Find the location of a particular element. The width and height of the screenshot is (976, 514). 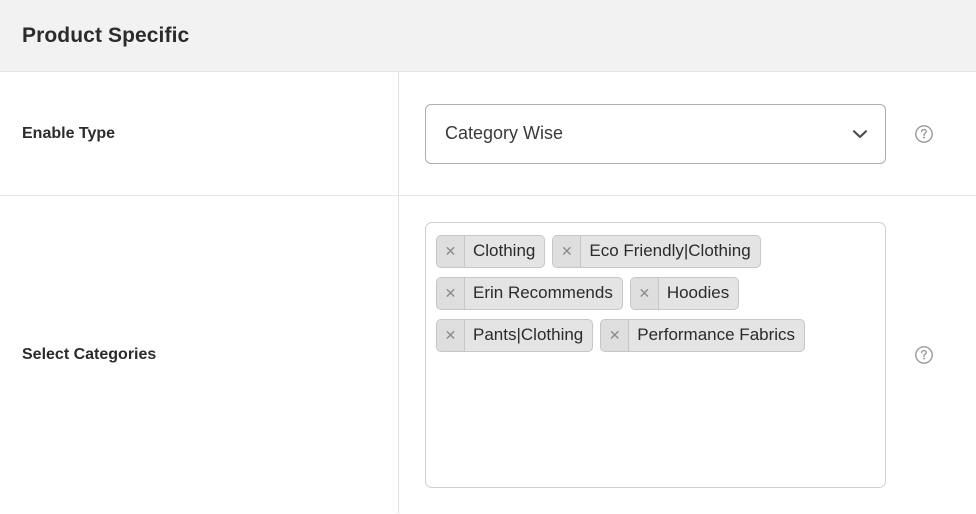

field-label-select-categories: Select Categories is located at coordinates (89, 354).